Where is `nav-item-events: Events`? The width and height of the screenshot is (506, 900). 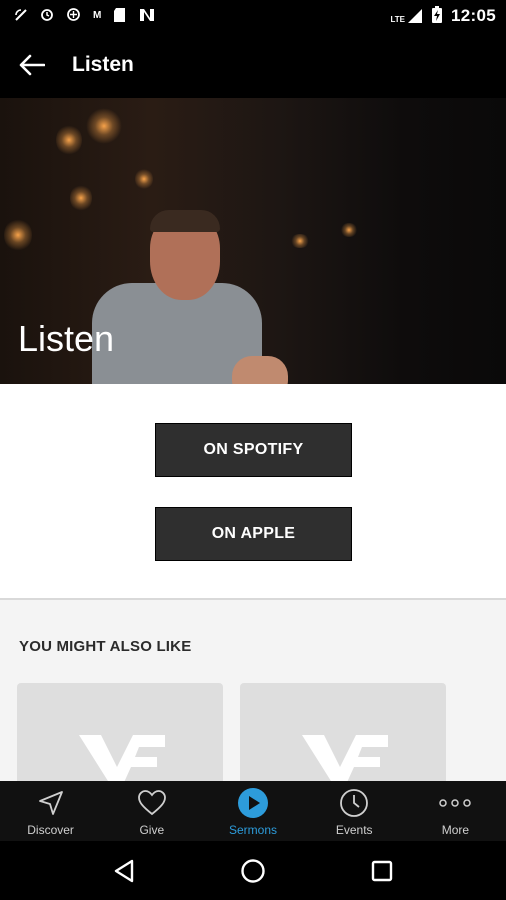
nav-item-events: Events is located at coordinates (354, 811).